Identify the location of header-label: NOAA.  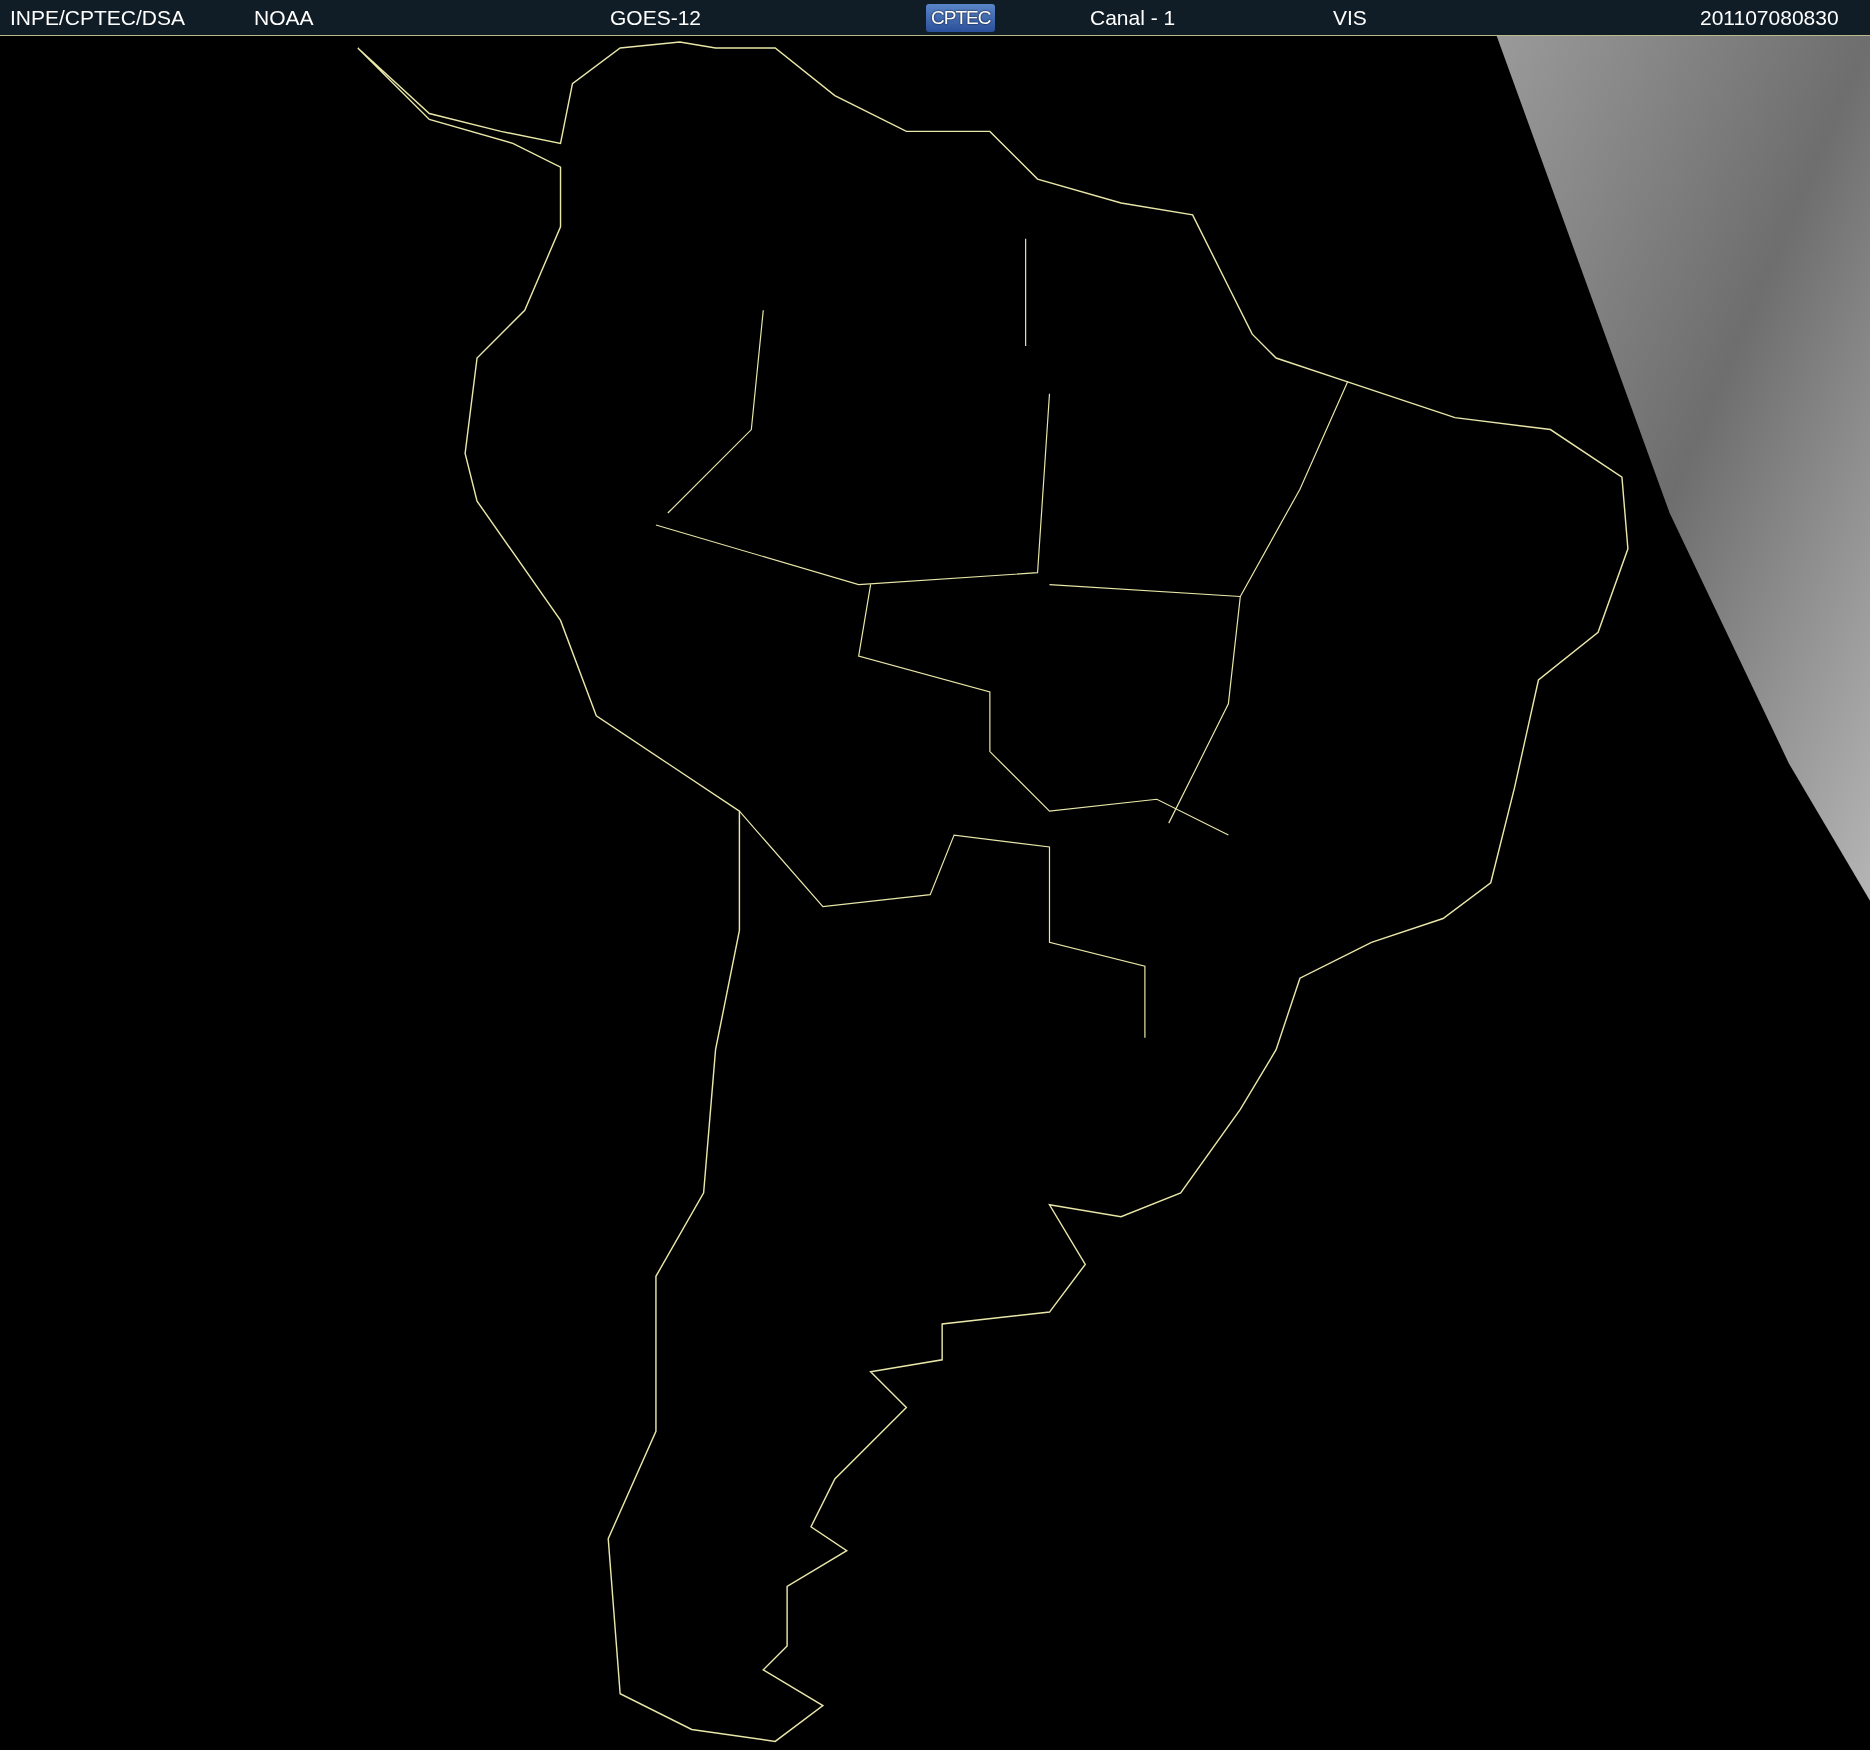
(284, 17).